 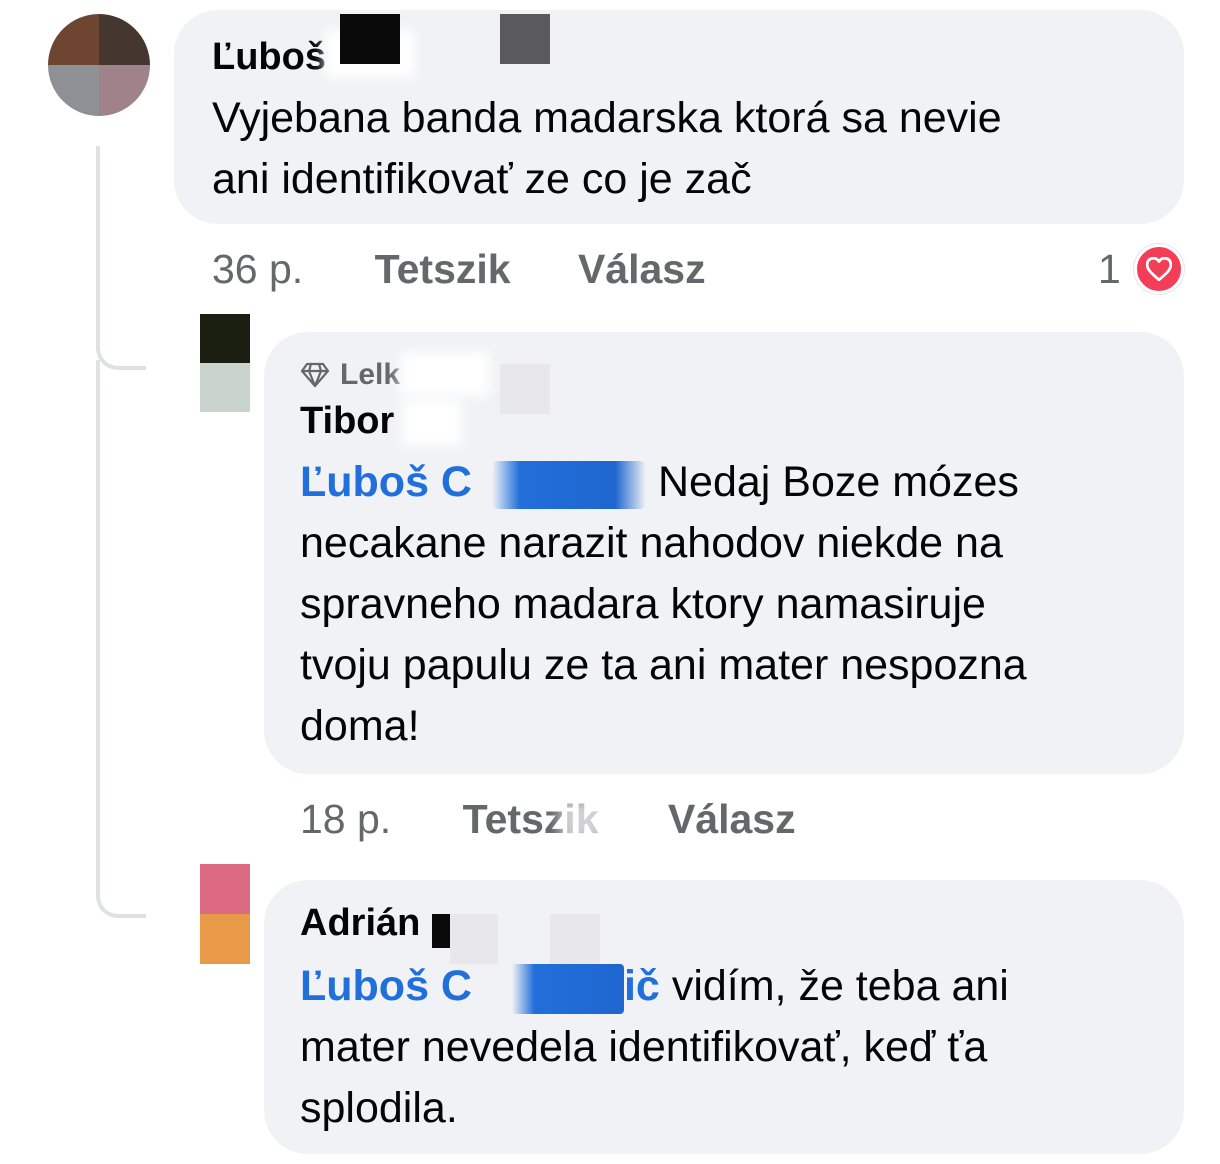 What do you see at coordinates (595, 820) in the screenshot?
I see `action-redaction-blur` at bounding box center [595, 820].